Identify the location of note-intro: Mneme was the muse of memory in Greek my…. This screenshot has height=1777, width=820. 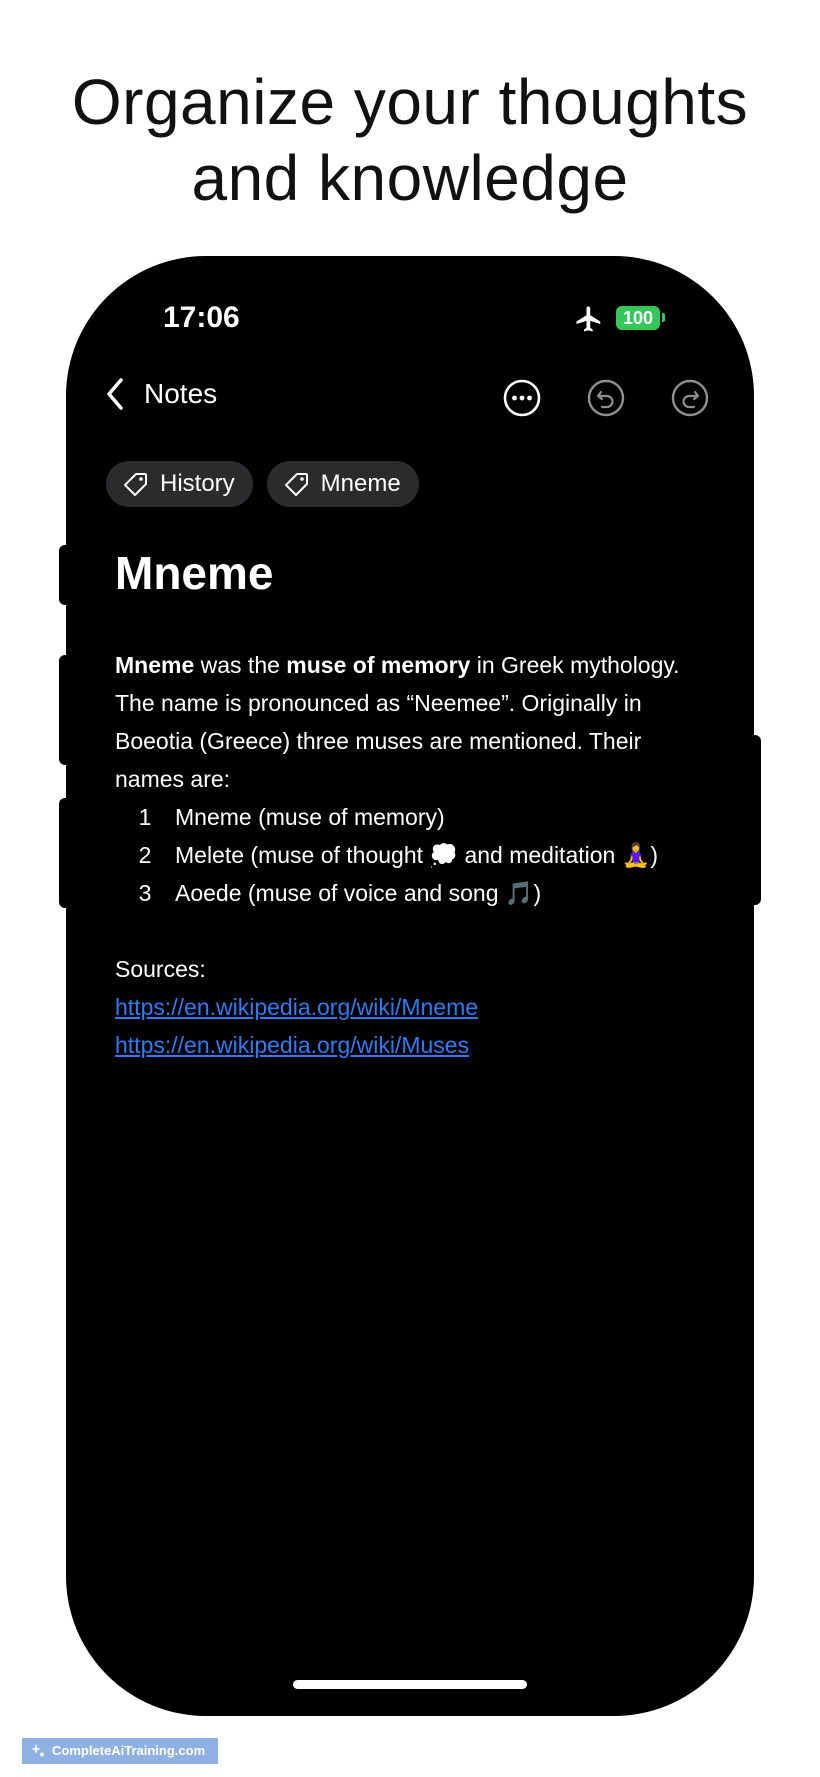
(415, 722).